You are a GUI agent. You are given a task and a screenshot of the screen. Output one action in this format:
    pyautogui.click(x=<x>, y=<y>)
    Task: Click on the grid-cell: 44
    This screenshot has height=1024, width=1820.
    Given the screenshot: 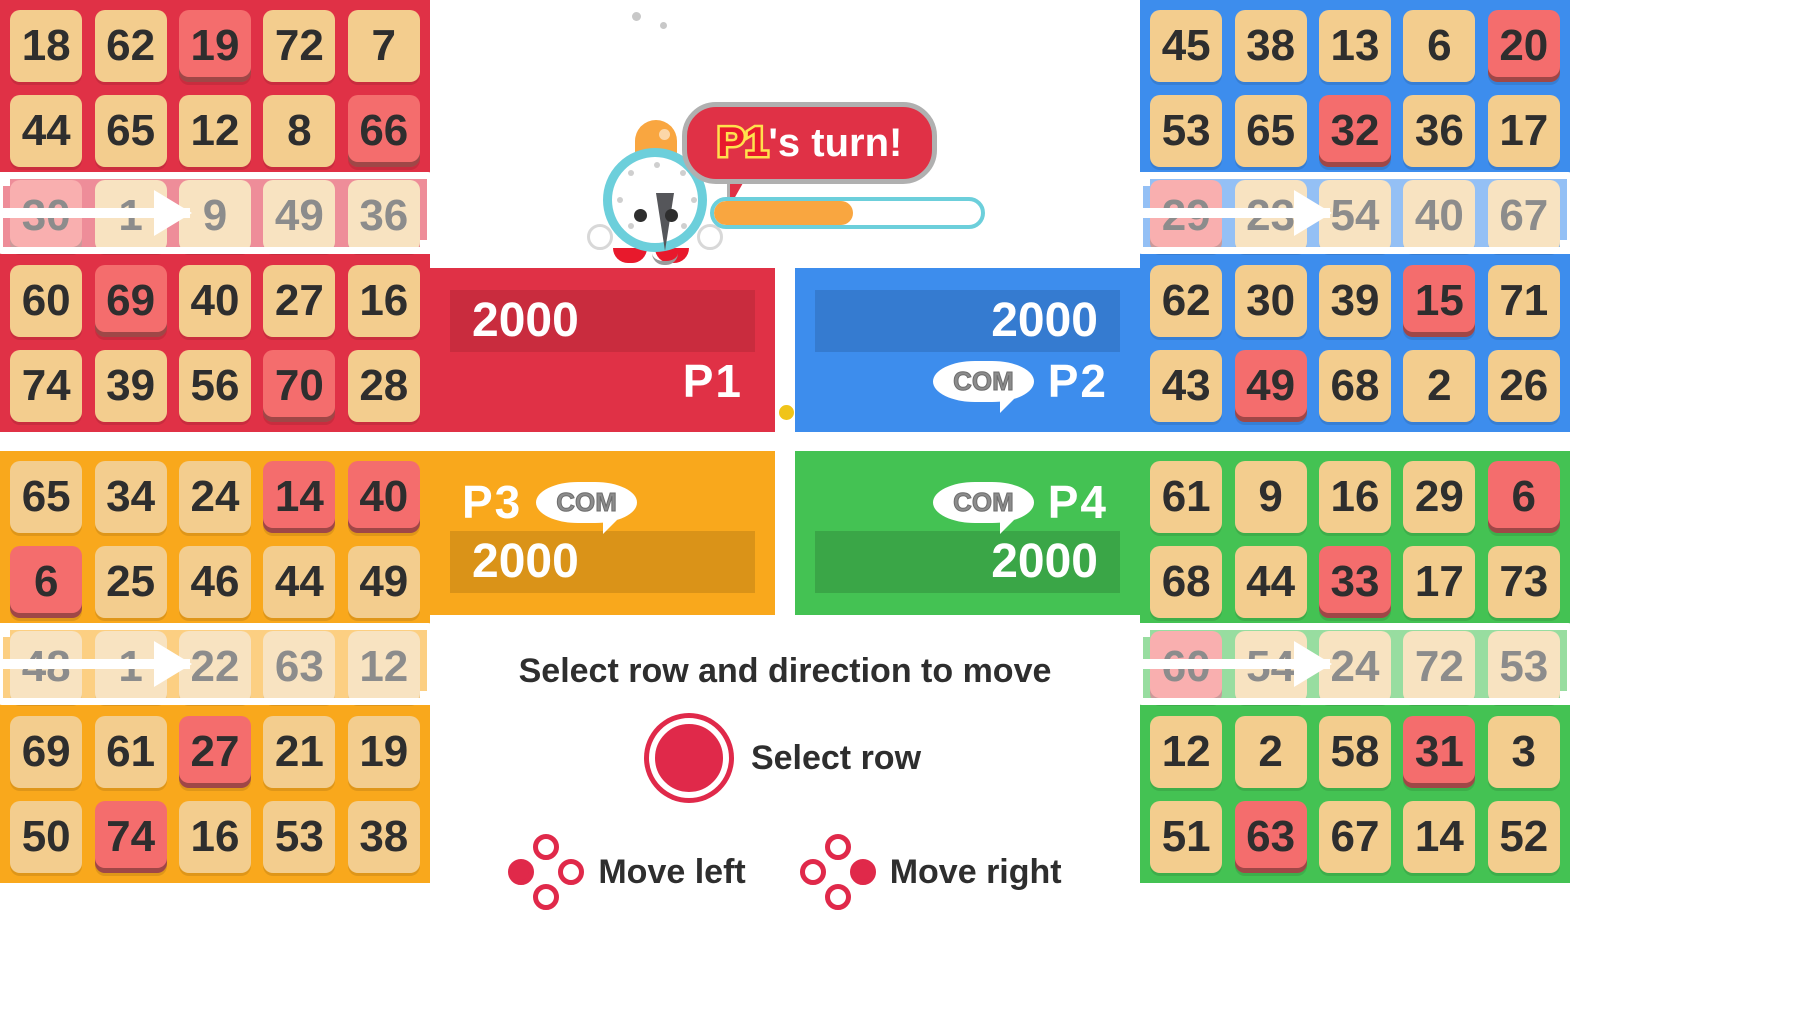 What is the action you would take?
    pyautogui.click(x=46, y=131)
    